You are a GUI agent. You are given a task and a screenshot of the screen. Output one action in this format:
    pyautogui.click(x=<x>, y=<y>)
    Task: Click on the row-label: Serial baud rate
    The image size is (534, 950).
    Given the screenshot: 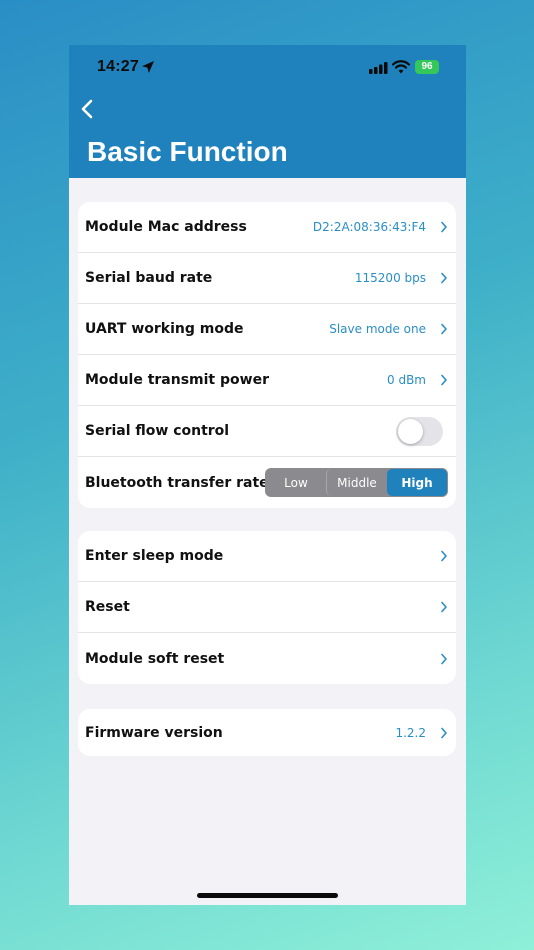 What is the action you would take?
    pyautogui.click(x=149, y=278)
    